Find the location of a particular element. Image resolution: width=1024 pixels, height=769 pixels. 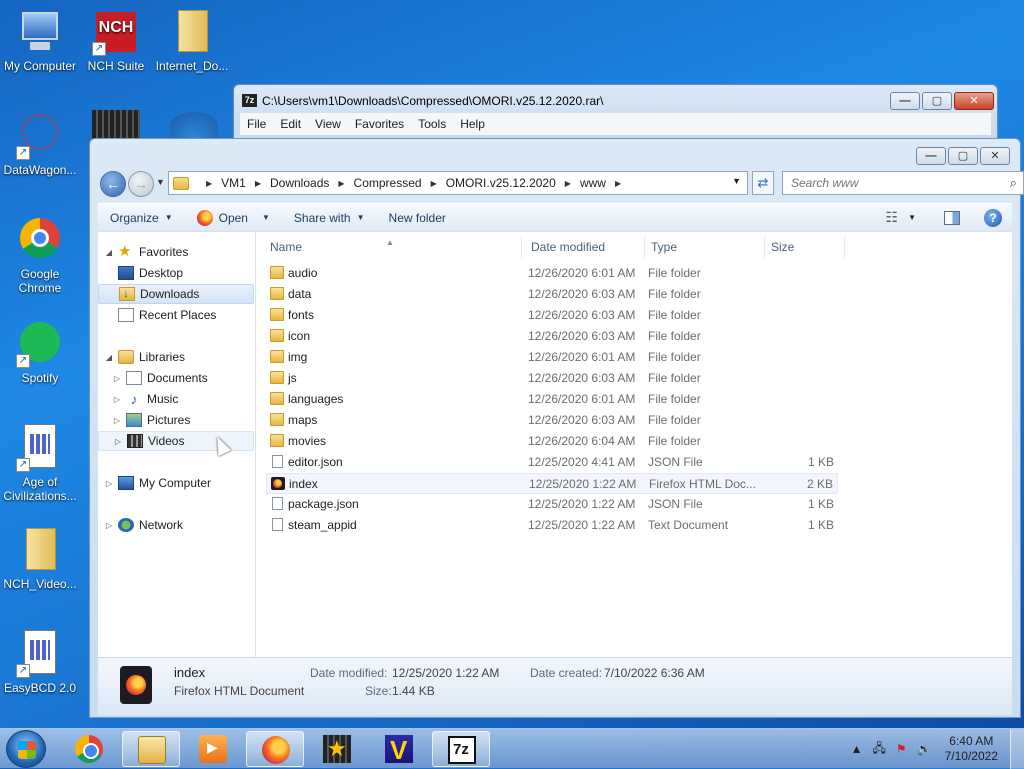

nav-pictures: ▷ Pictures is located at coordinates (182, 420).